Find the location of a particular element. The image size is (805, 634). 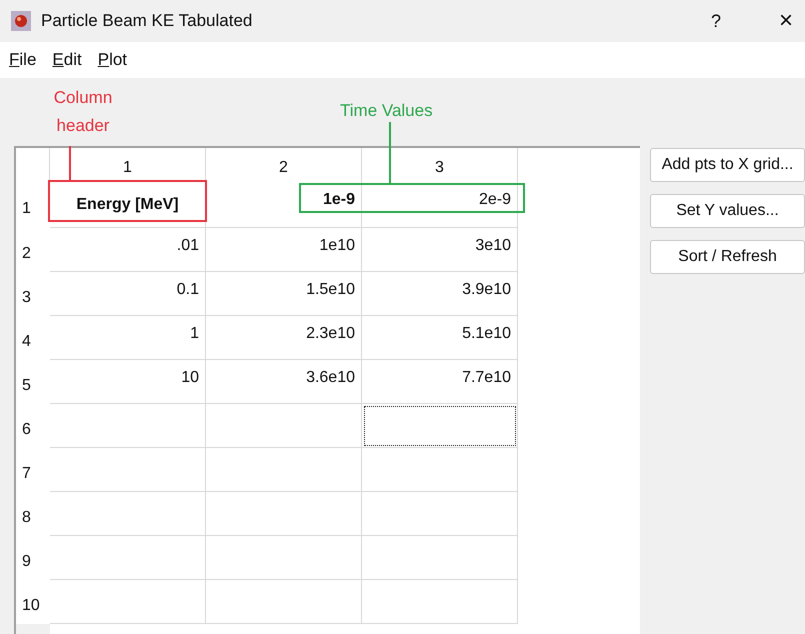

action-button: Sort / Refresh is located at coordinates (727, 257).